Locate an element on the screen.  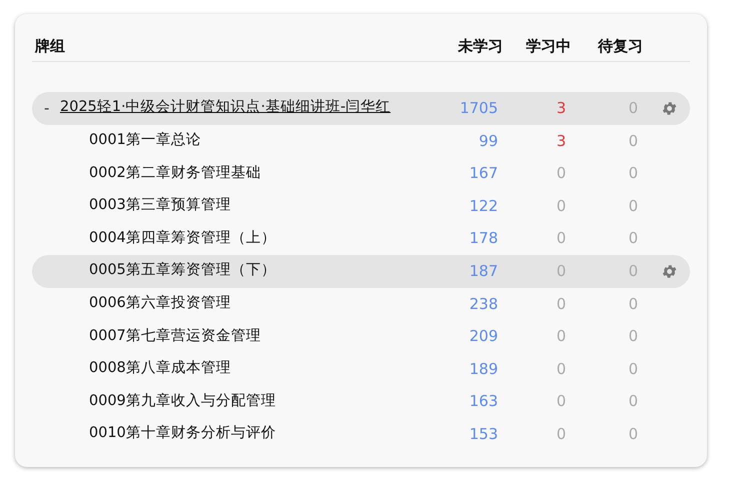
deck-link: 2025轻1·中级会计财管知识点·基础细讲班-闫华红 is located at coordinates (225, 108).